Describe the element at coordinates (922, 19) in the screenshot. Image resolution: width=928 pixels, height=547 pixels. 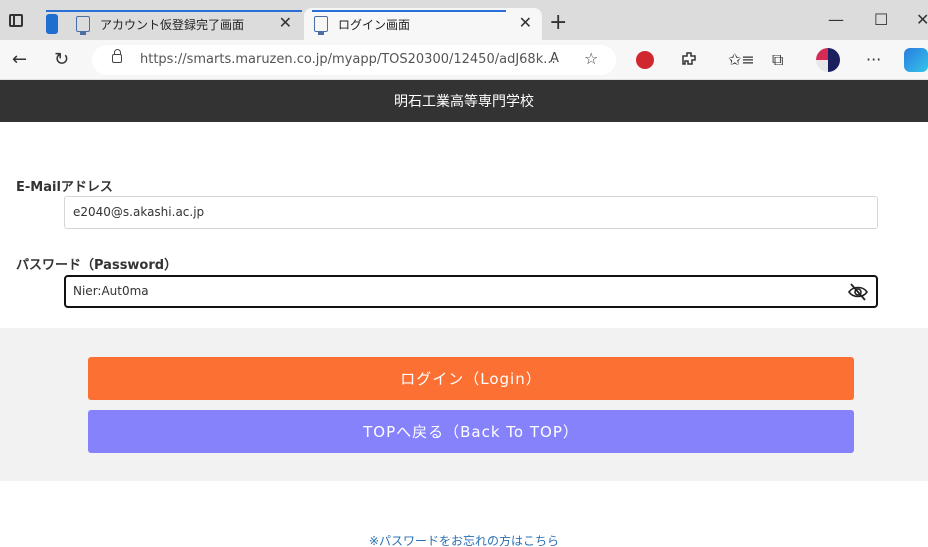
I see `window-close-button: ✕` at that location.